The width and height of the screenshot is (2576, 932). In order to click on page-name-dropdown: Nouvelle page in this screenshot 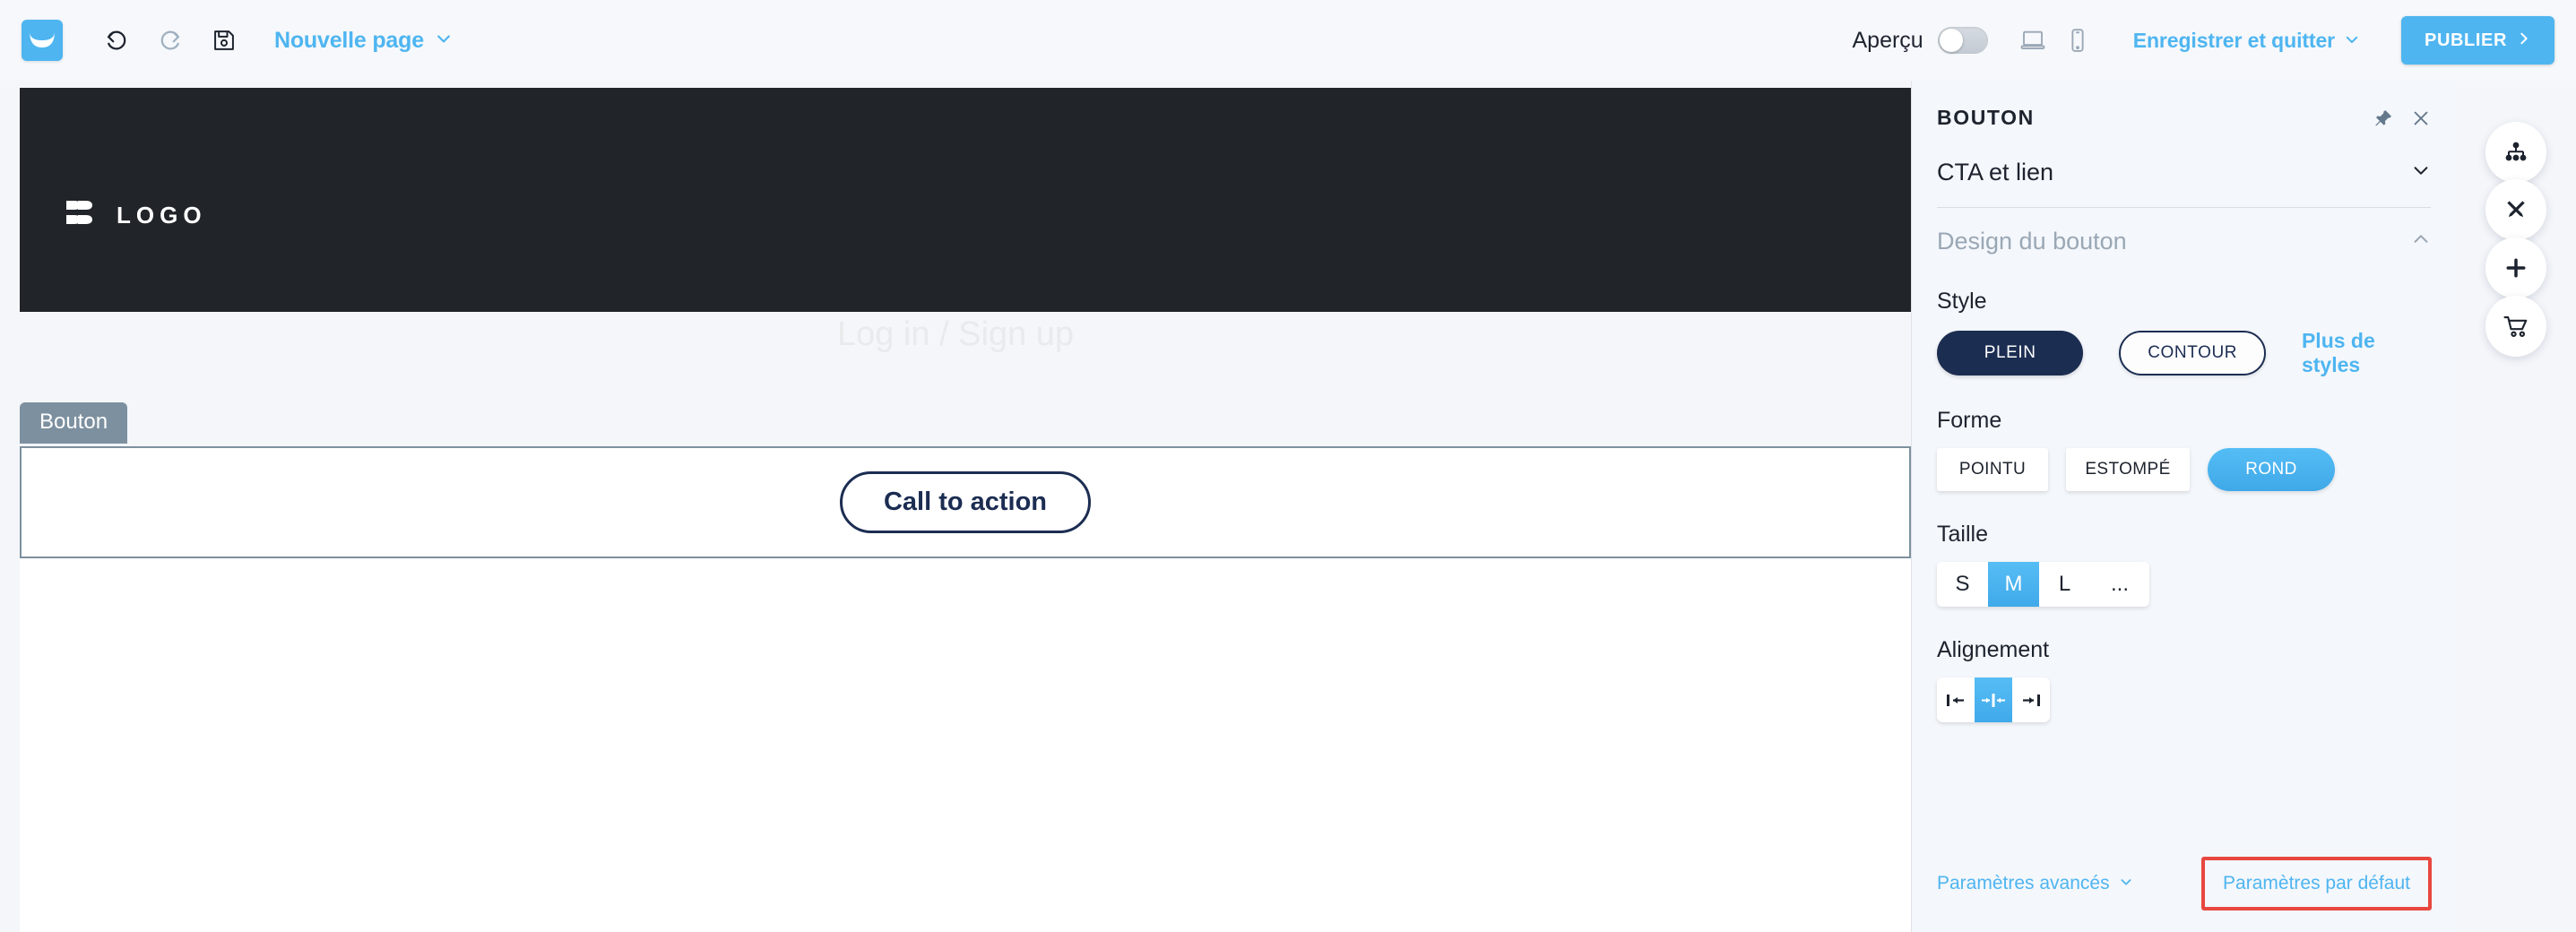, I will do `click(363, 41)`.